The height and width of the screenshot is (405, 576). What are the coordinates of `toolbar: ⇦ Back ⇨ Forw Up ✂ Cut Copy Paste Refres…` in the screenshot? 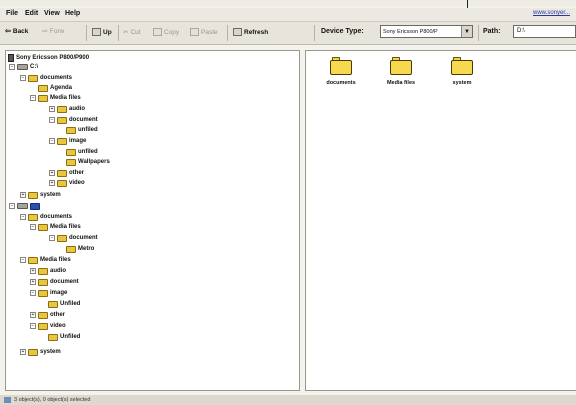 It's located at (288, 33).